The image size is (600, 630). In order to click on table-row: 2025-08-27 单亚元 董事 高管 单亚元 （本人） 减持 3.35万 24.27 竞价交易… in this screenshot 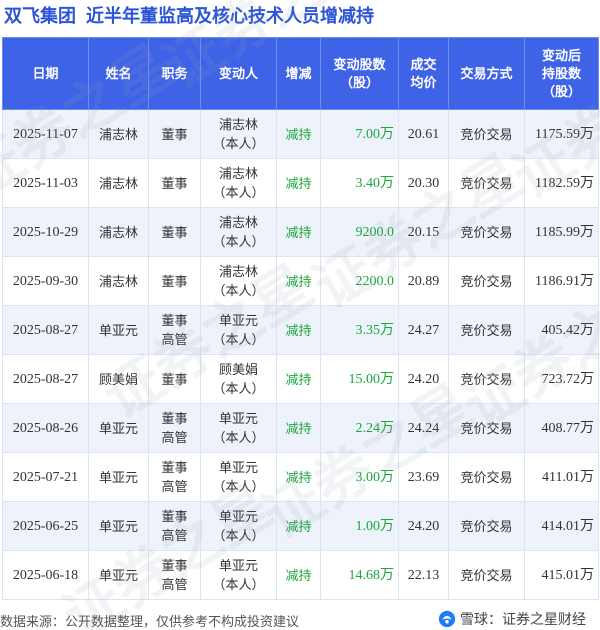, I will do `click(300, 330)`.